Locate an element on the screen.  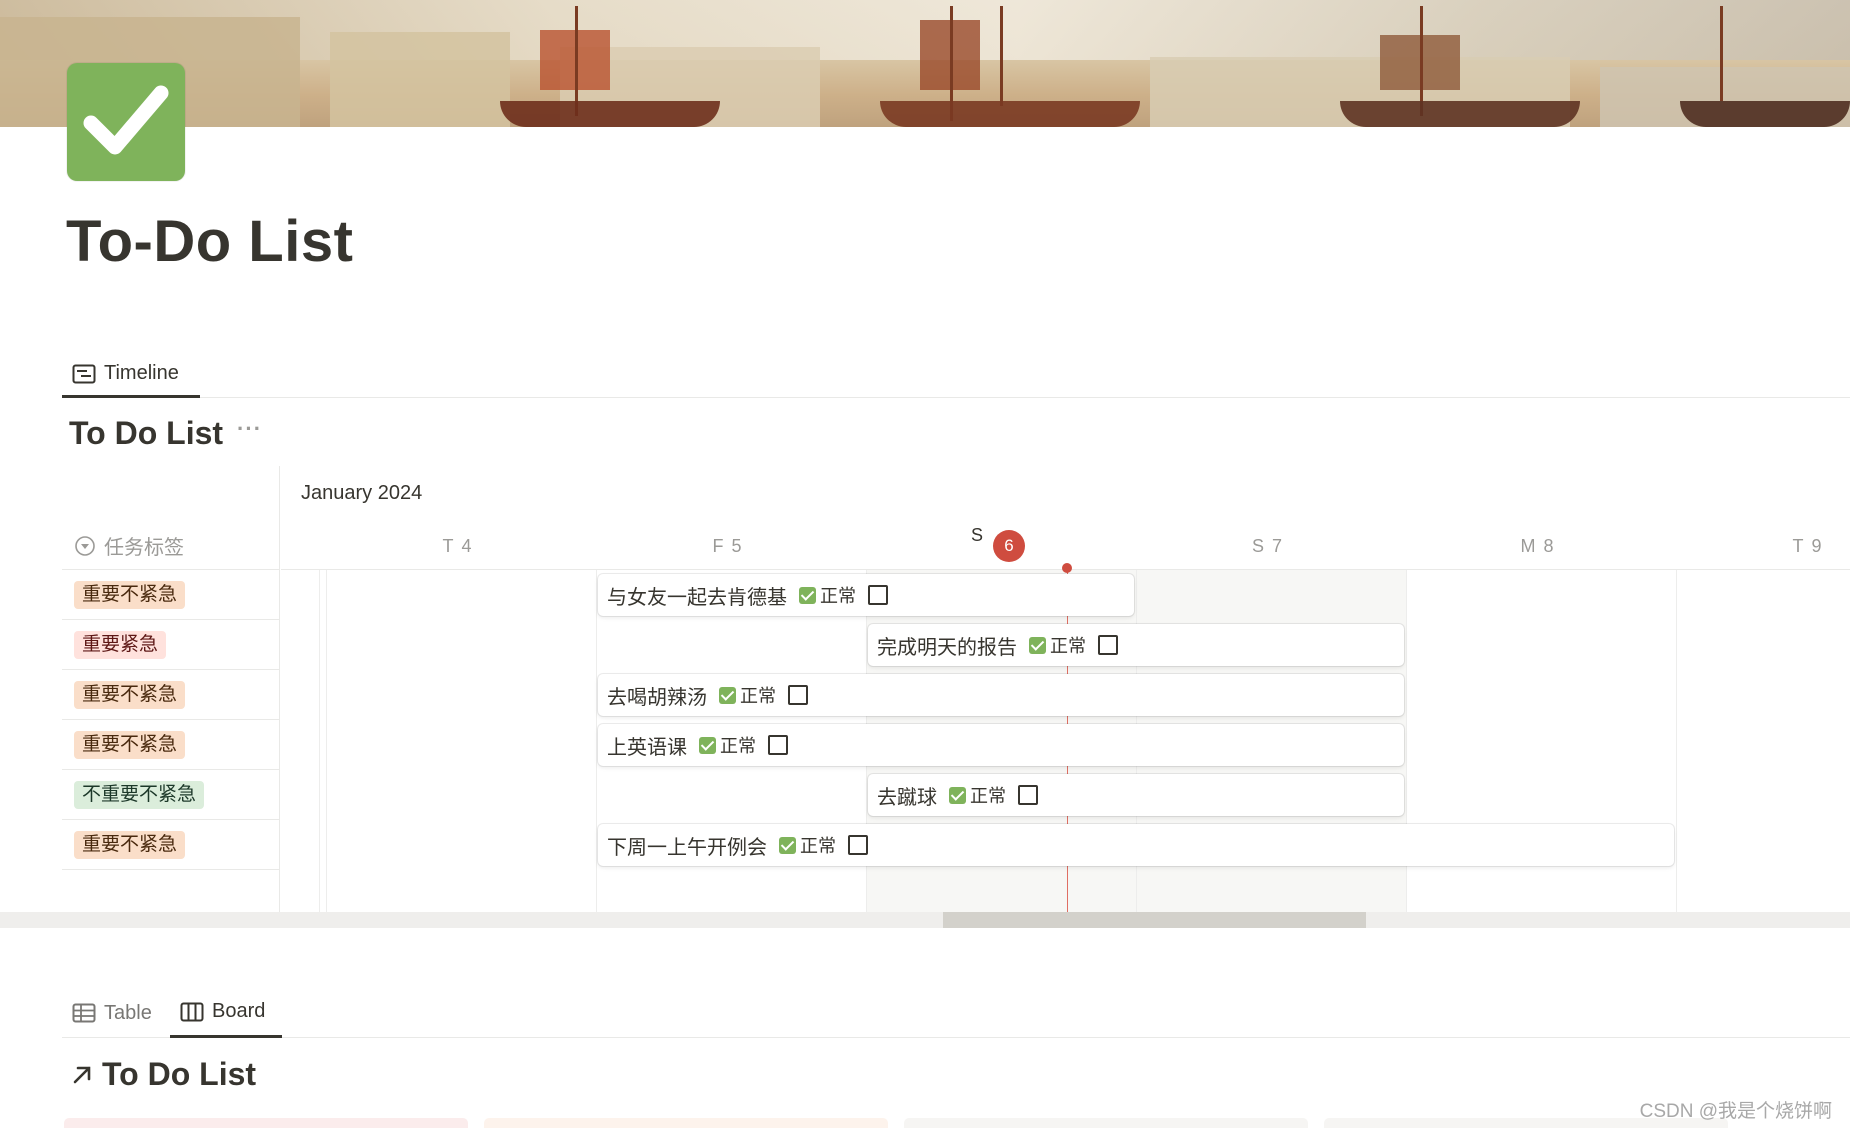
tab-table: Table is located at coordinates (114, 1013).